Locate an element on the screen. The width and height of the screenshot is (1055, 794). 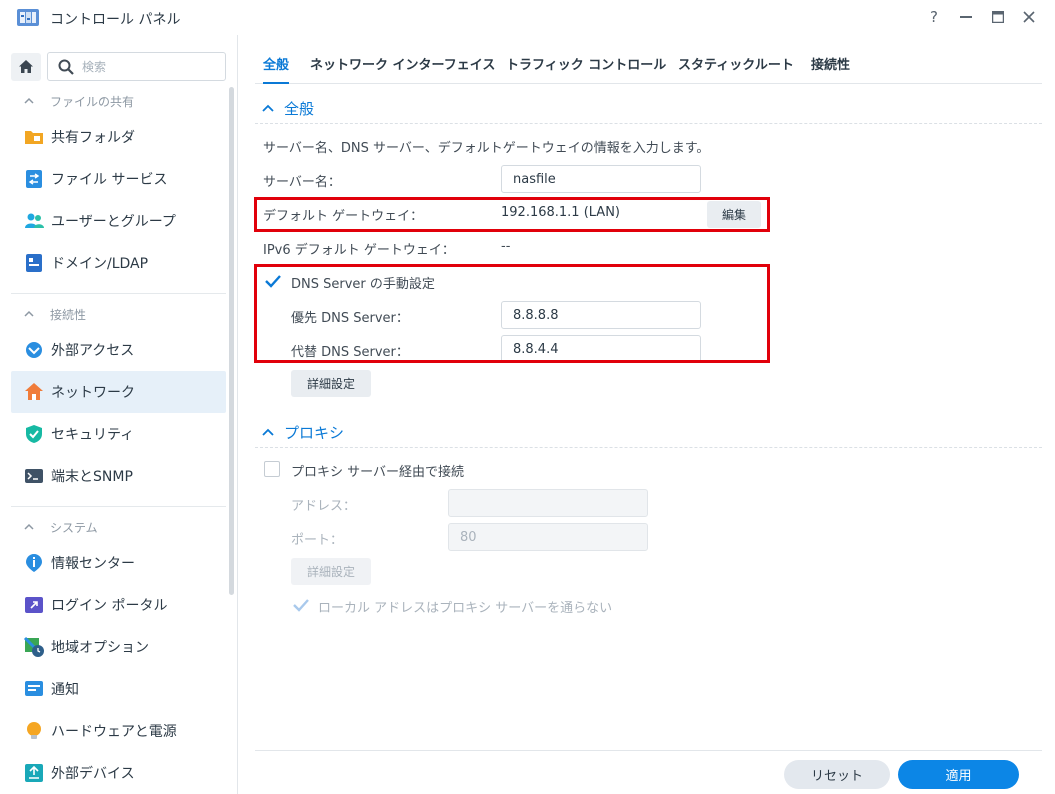
sidebar-item-label: 端末とSNMP is located at coordinates (92, 477).